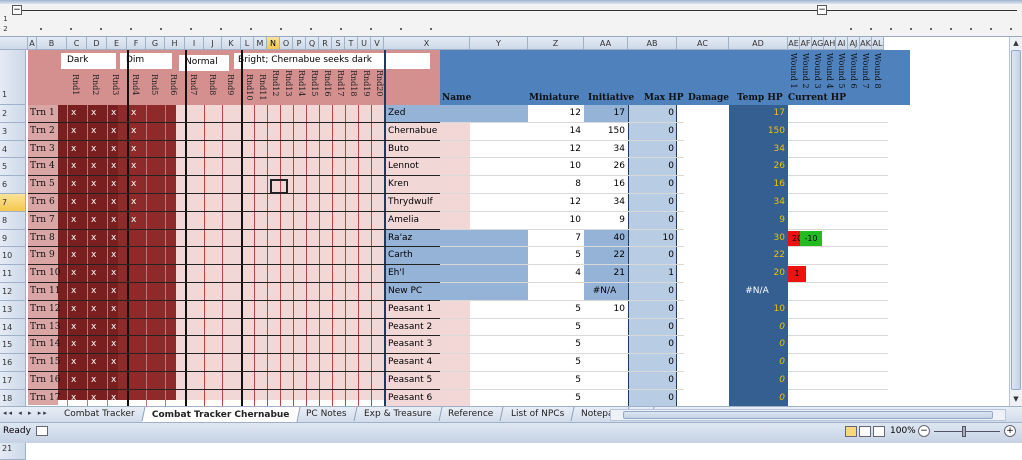 The image size is (1022, 460). What do you see at coordinates (851, 431) in the screenshot?
I see `normal-view-icon` at bounding box center [851, 431].